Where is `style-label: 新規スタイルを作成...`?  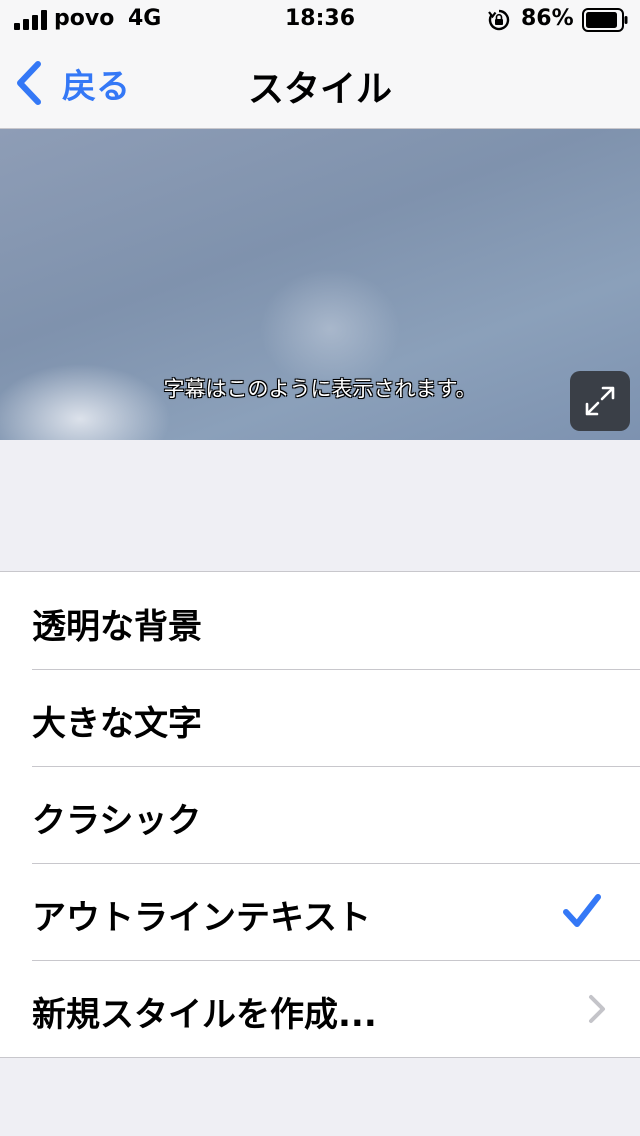
style-label: 新規スタイルを作成... is located at coordinates (204, 1015).